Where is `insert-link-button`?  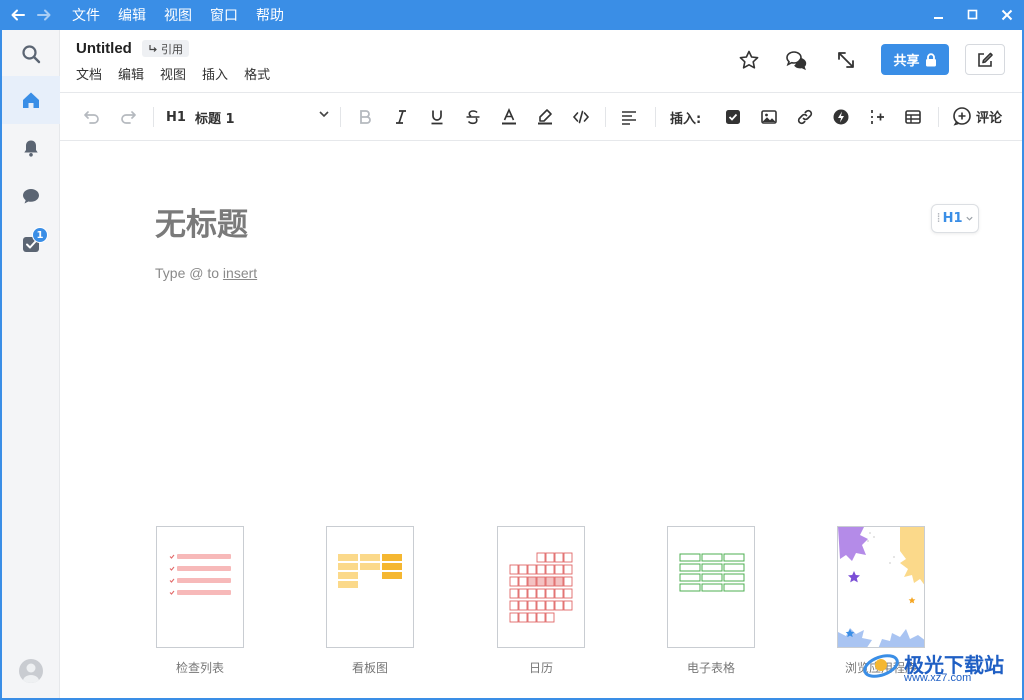
insert-link-button is located at coordinates (805, 117).